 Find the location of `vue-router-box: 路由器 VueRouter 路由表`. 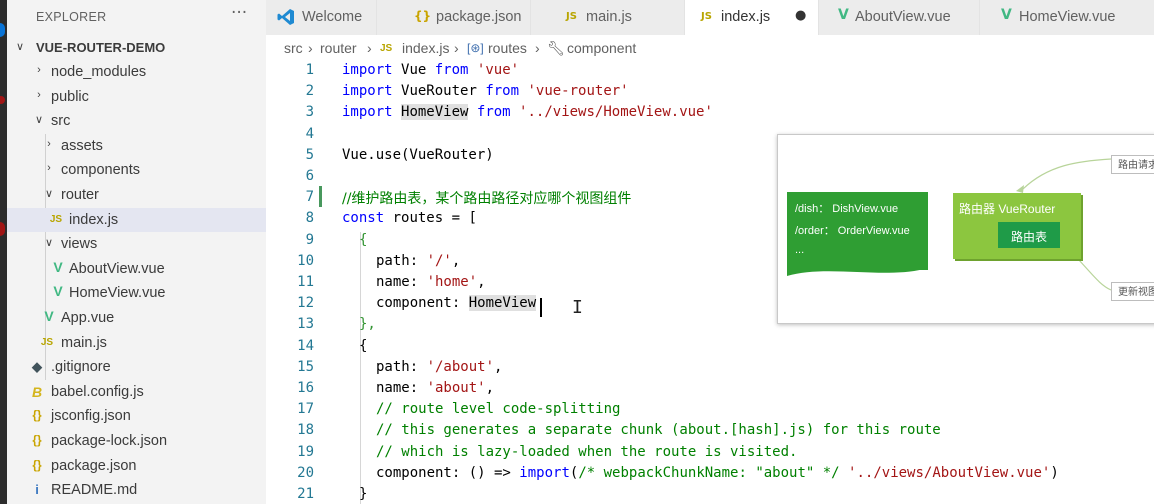

vue-router-box: 路由器 VueRouter 路由表 is located at coordinates (1017, 226).